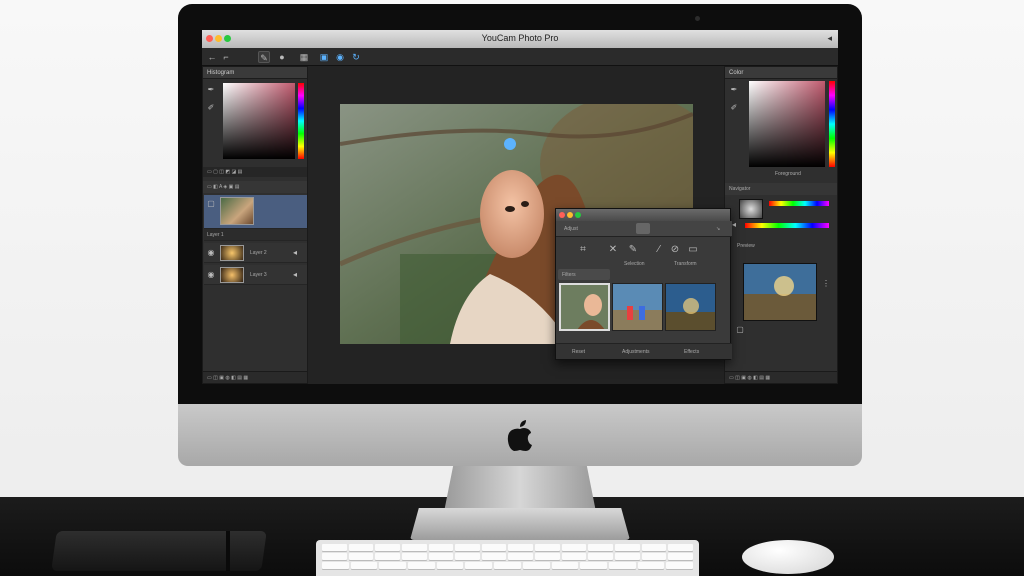 This screenshot has width=1024, height=576. Describe the element at coordinates (282, 57) in the screenshot. I see `dodge-tool-icon: ●` at that location.